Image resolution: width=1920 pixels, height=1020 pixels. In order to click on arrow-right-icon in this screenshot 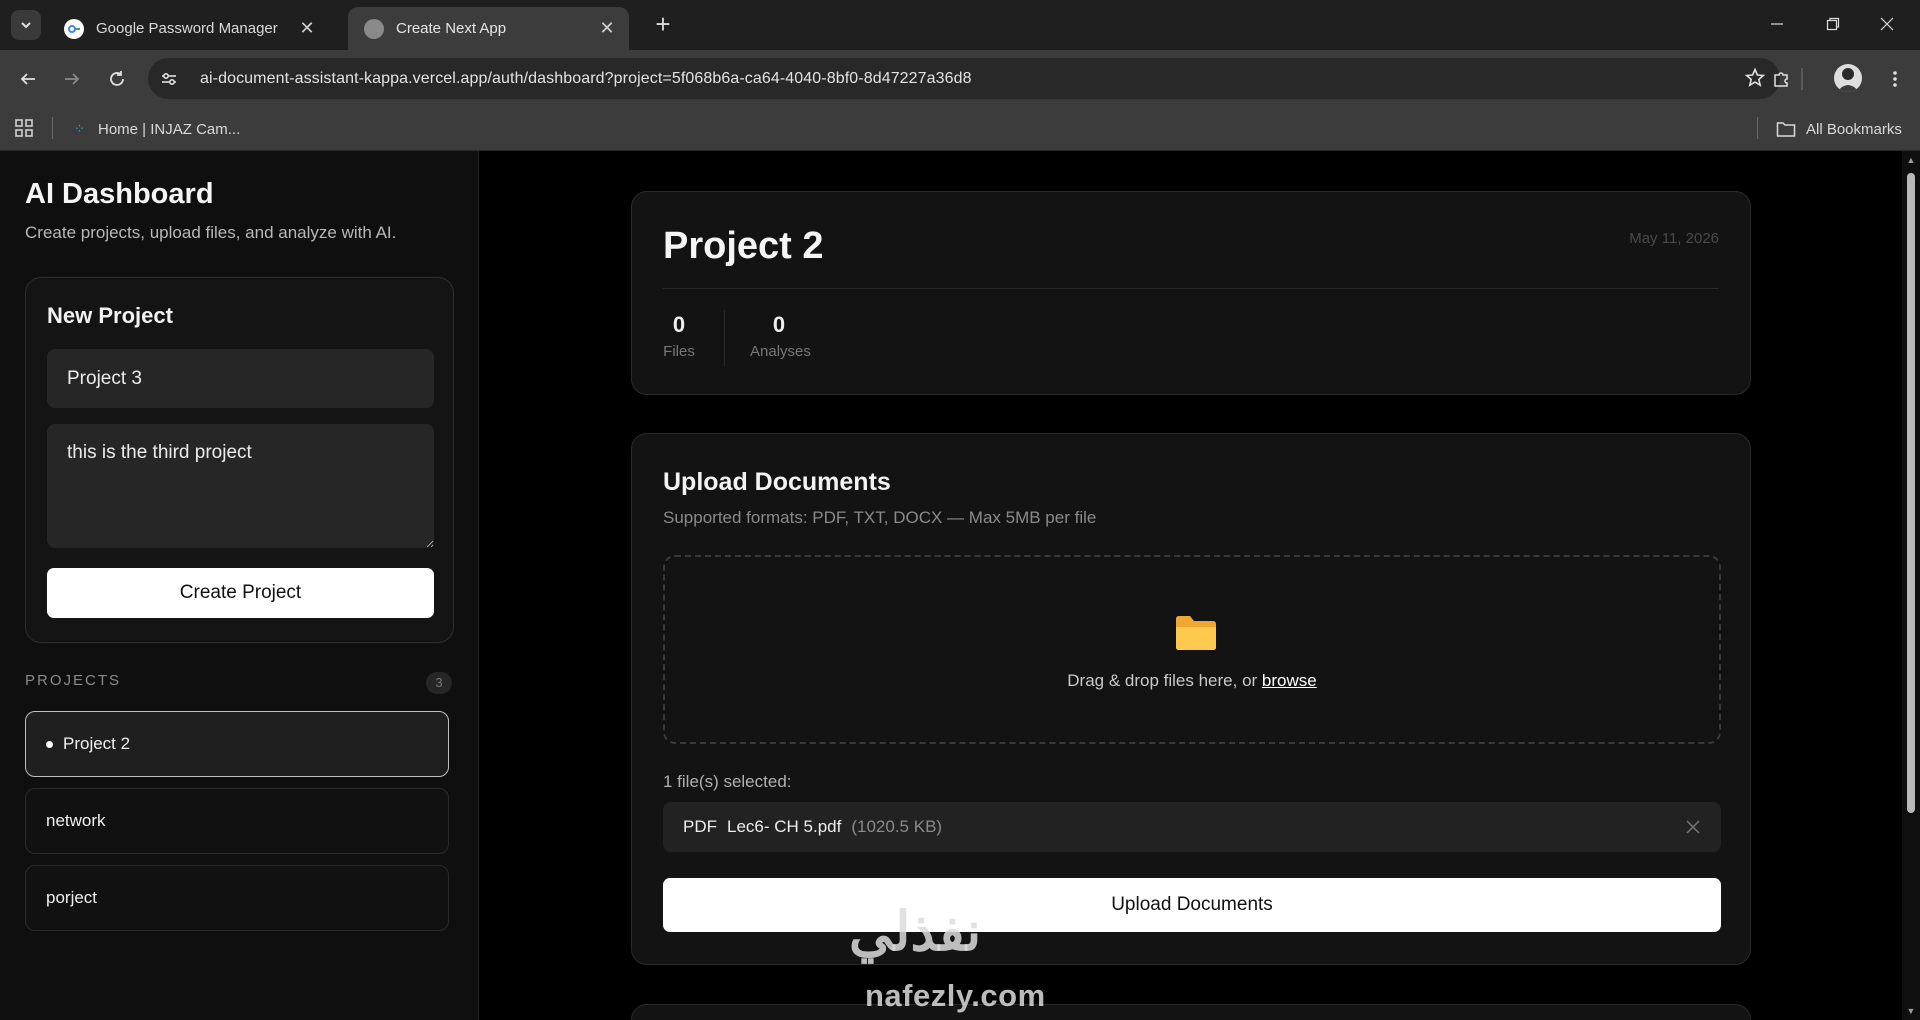, I will do `click(72, 79)`.